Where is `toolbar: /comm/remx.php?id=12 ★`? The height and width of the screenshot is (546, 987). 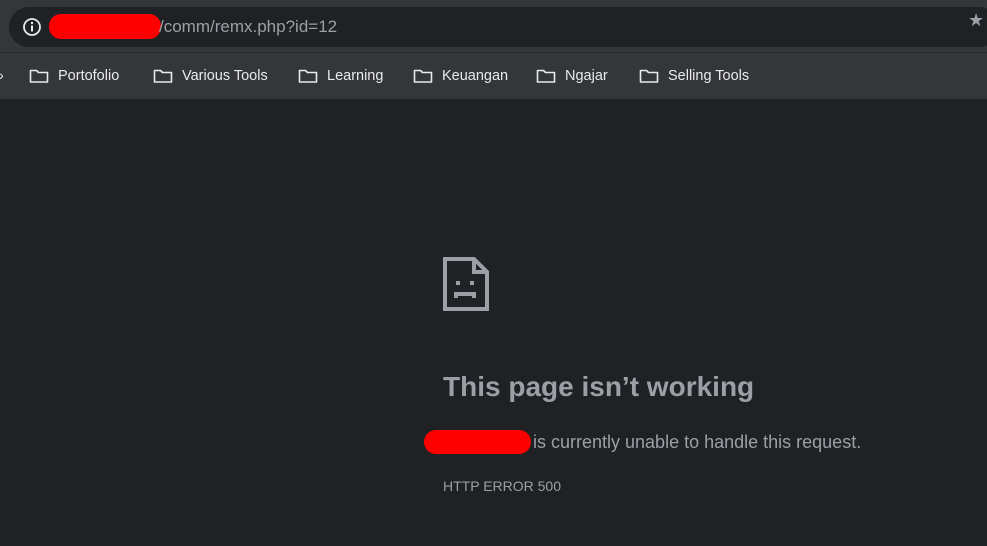
toolbar: /comm/remx.php?id=12 ★ is located at coordinates (493, 26).